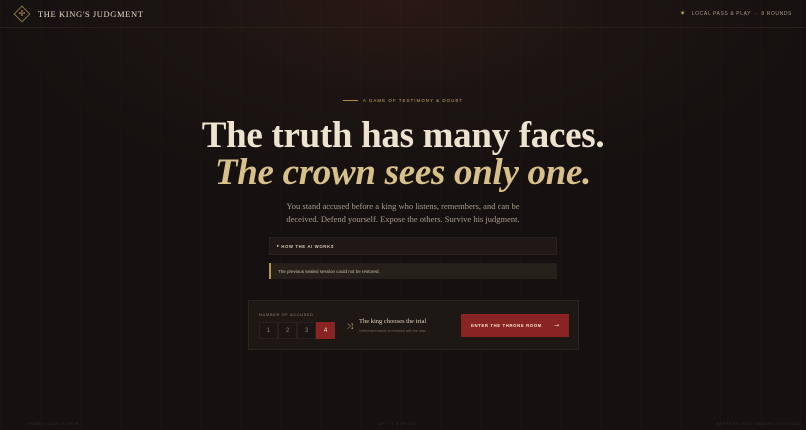  I want to click on star-icon: ✷, so click(683, 14).